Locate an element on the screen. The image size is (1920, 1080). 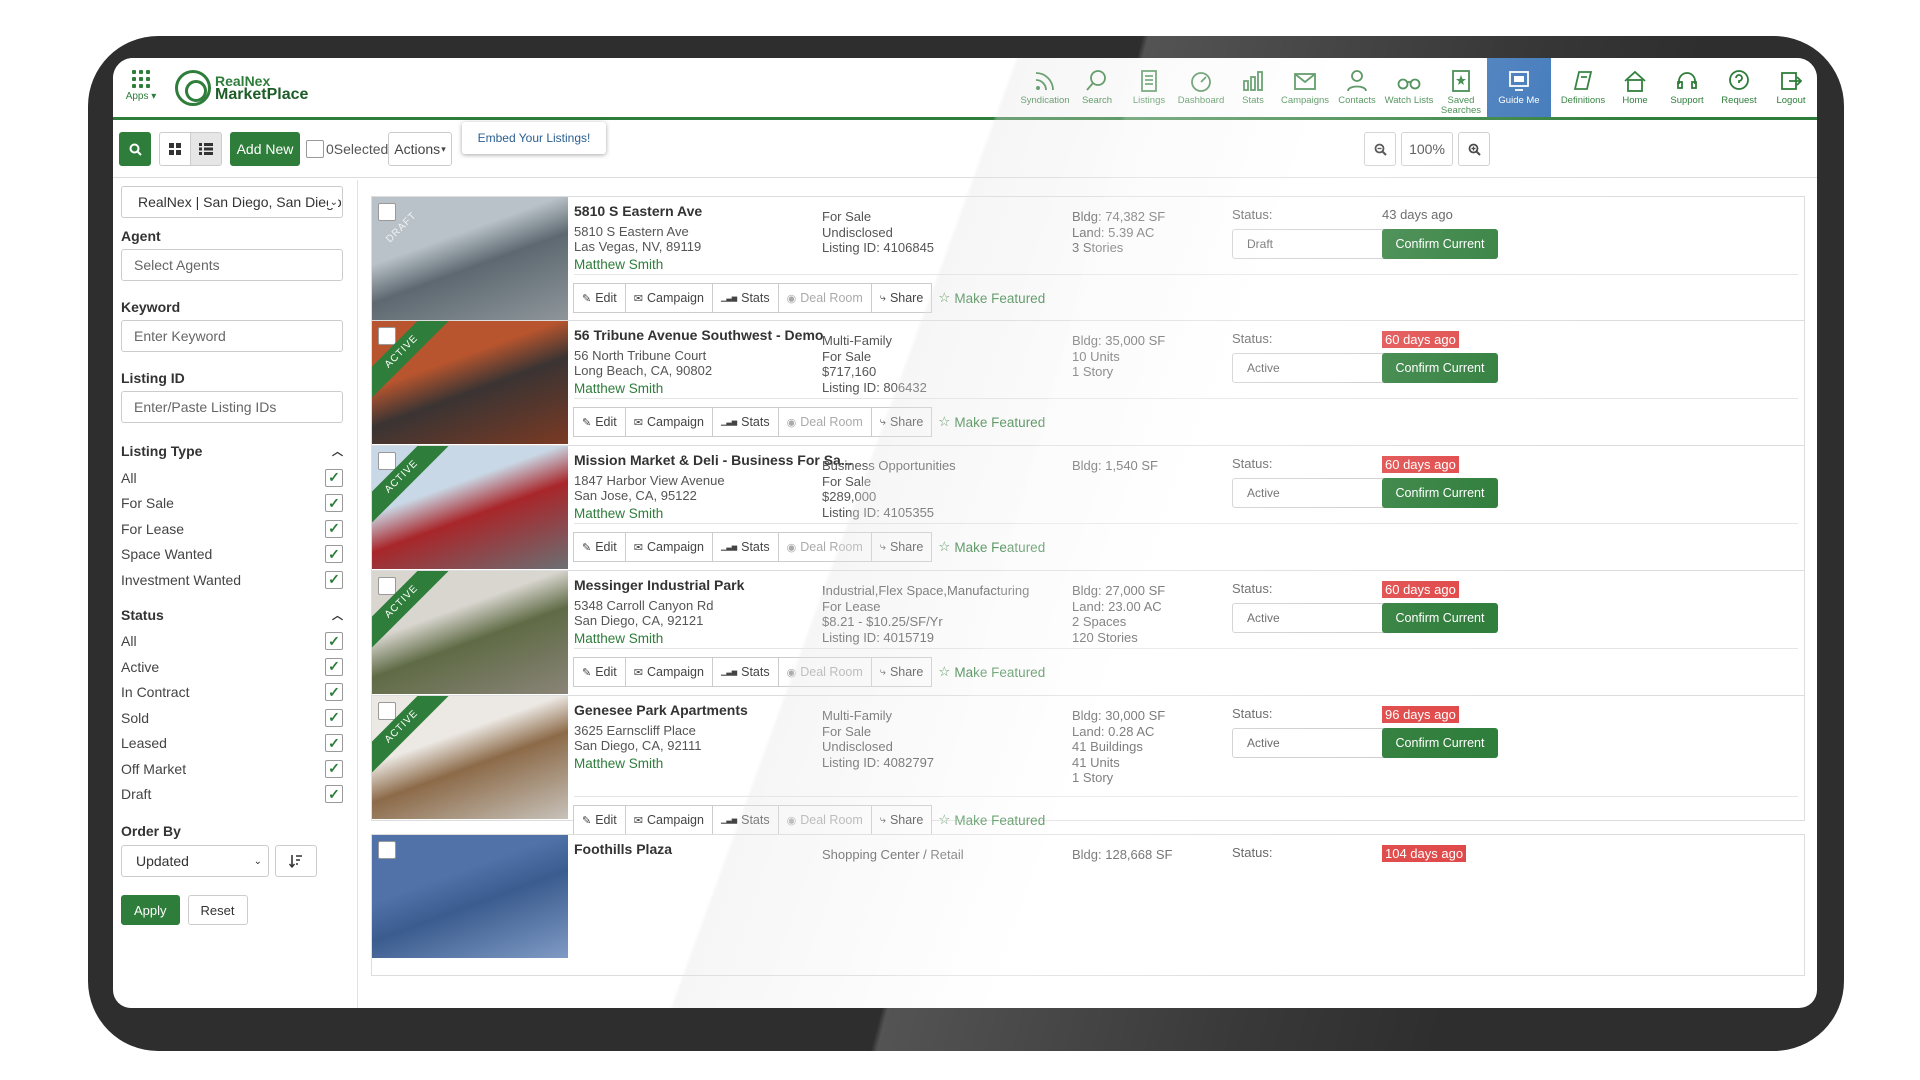
nav-item-syndication: Syndication is located at coordinates (1045, 87).